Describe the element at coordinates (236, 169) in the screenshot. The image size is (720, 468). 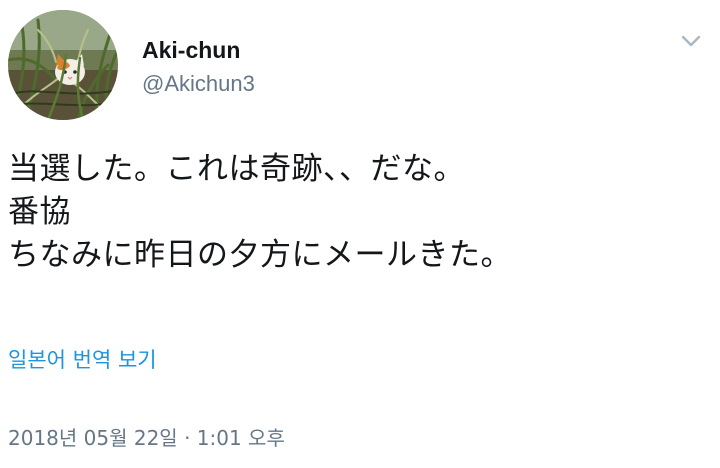
I see `tweet-text-line: 当選した。これは奇跡、、だな。` at that location.